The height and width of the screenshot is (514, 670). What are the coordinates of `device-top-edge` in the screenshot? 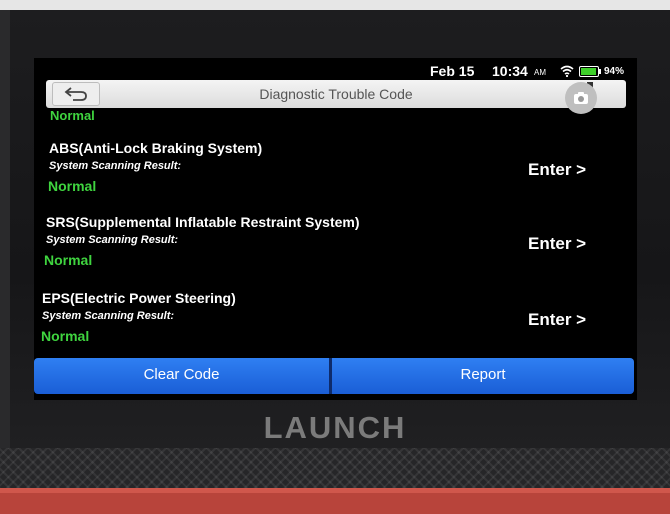 It's located at (335, 5).